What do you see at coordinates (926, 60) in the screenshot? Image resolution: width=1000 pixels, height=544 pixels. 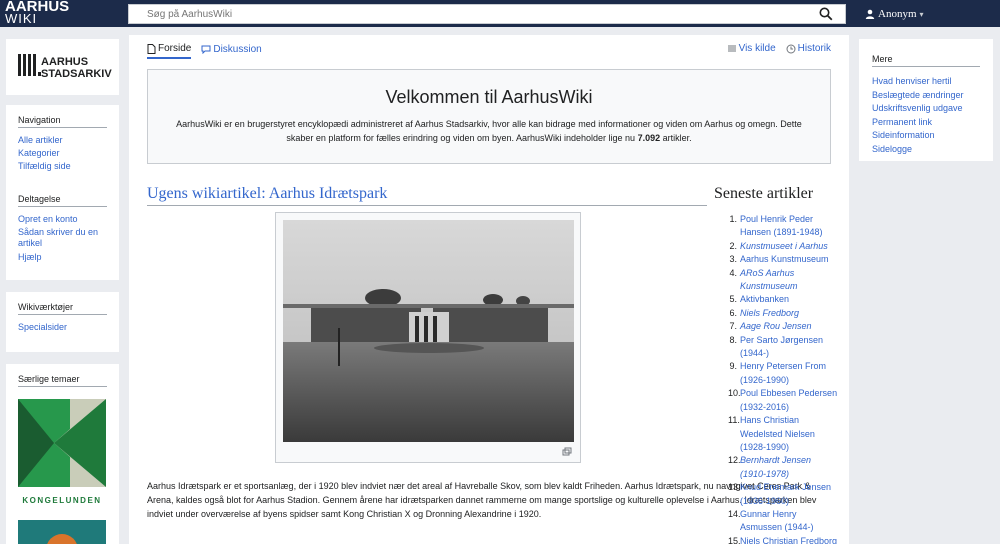 I see `more-heading: Mere` at bounding box center [926, 60].